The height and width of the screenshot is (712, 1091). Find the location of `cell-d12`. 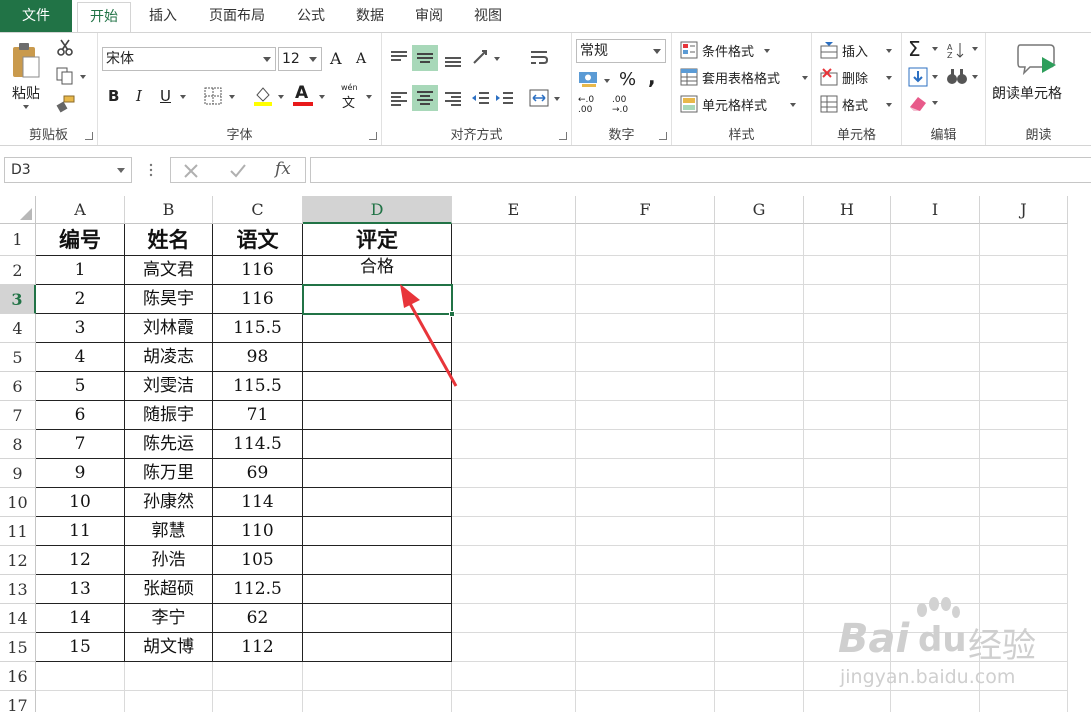

cell-d12 is located at coordinates (377, 560).